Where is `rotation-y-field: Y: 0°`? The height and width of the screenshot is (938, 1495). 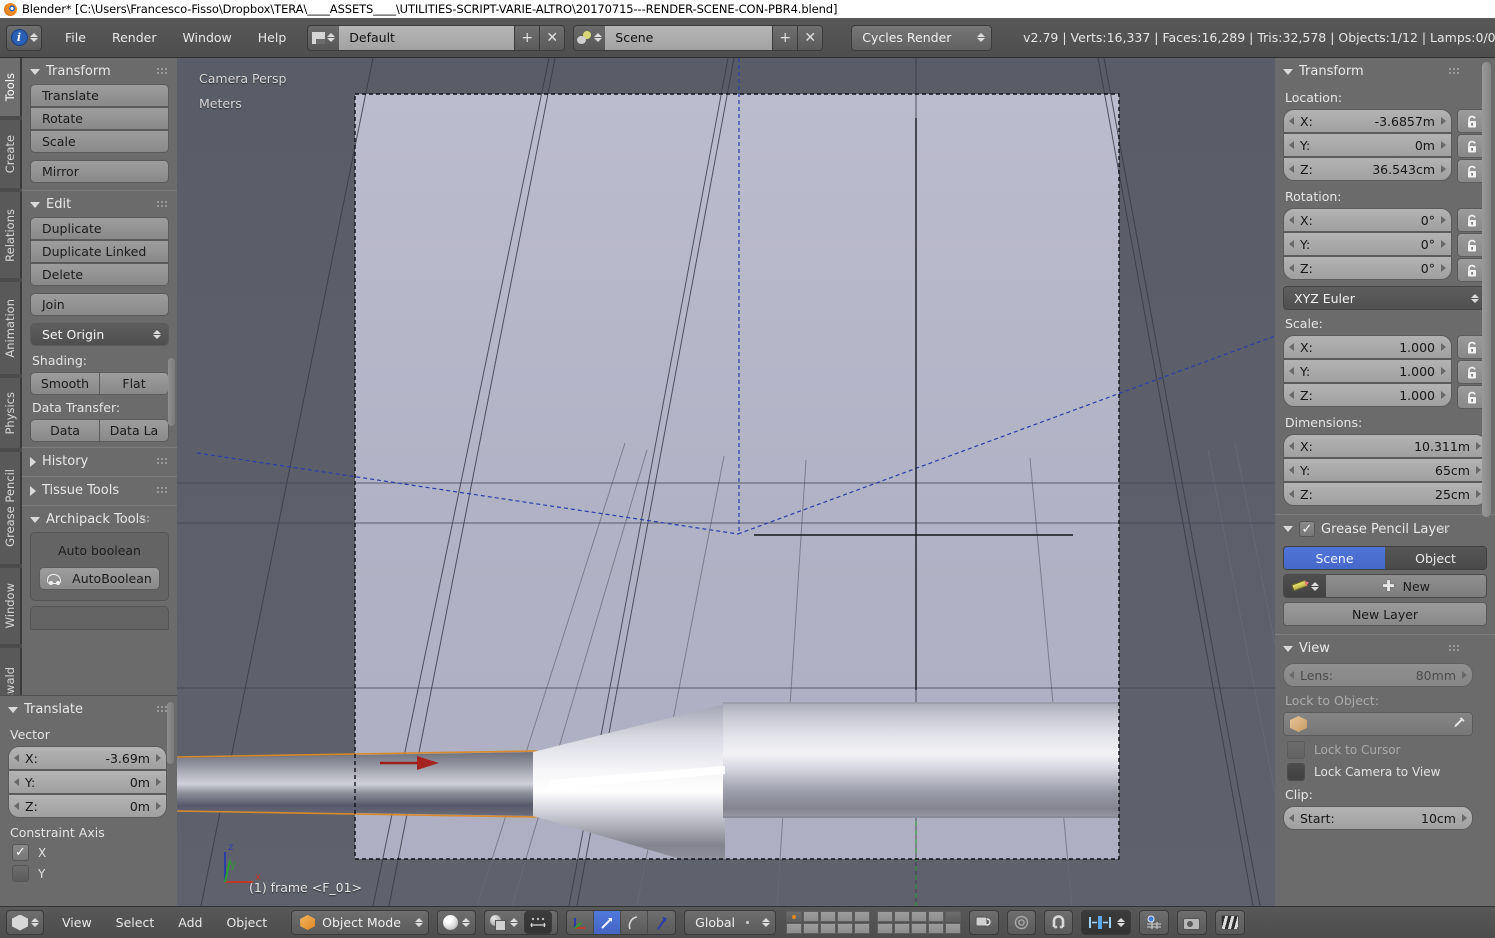
rotation-y-field: Y: 0° is located at coordinates (1367, 244).